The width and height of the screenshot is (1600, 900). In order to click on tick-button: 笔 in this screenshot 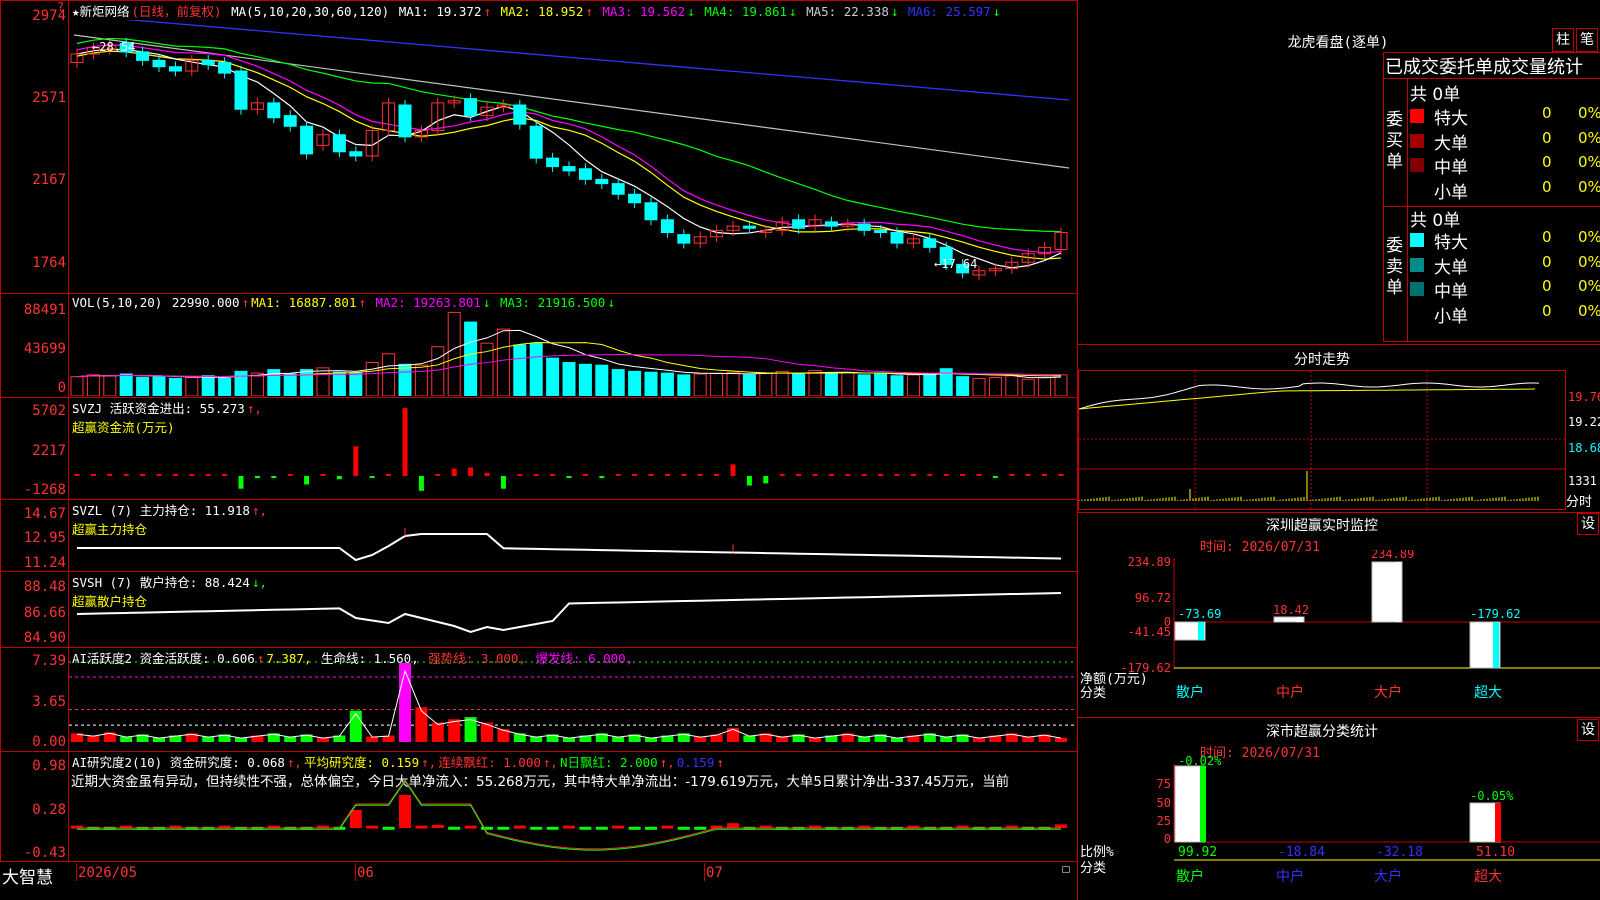, I will do `click(1587, 40)`.